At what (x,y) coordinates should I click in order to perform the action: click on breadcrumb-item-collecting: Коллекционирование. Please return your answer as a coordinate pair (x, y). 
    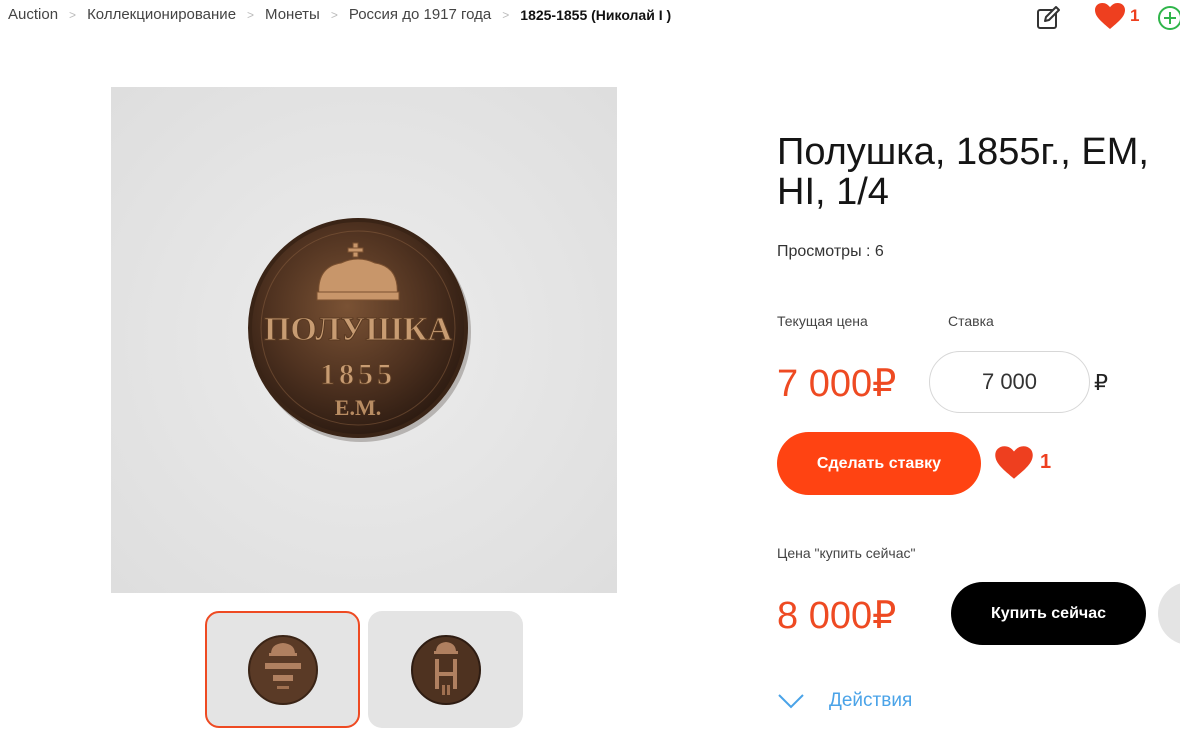
    Looking at the image, I should click on (161, 14).